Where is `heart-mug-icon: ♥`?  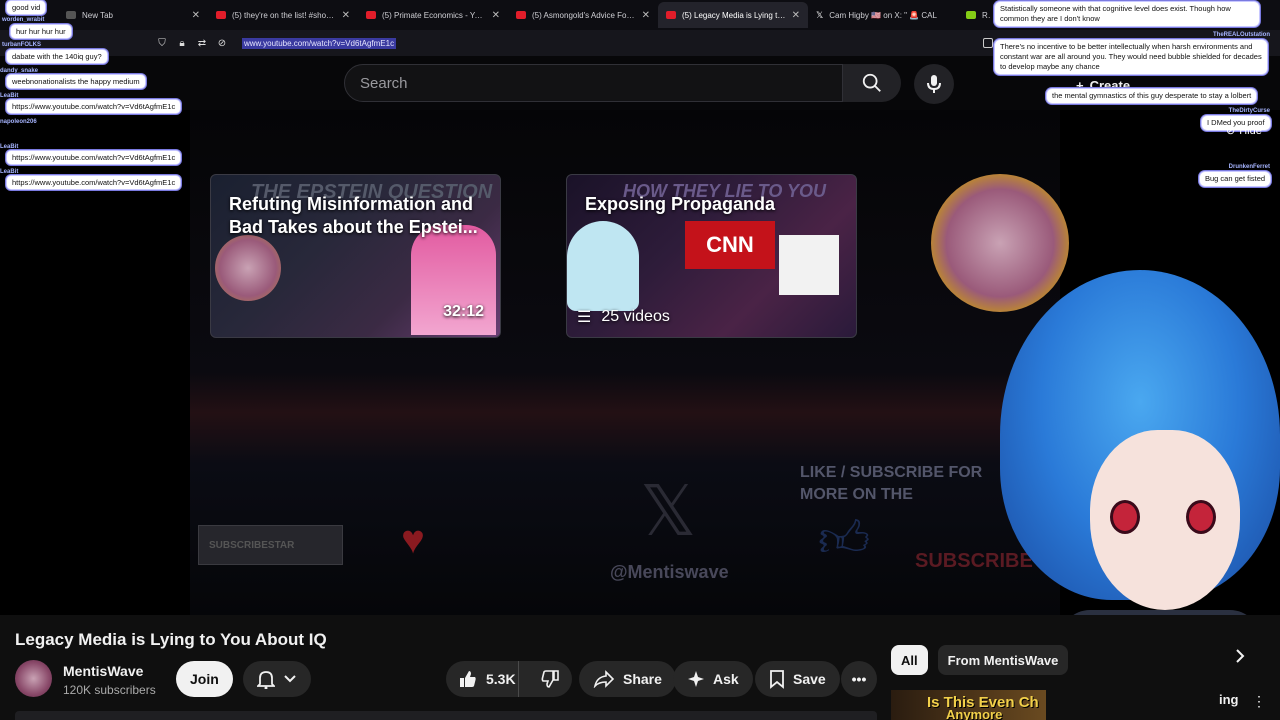
heart-mug-icon: ♥ is located at coordinates (413, 546).